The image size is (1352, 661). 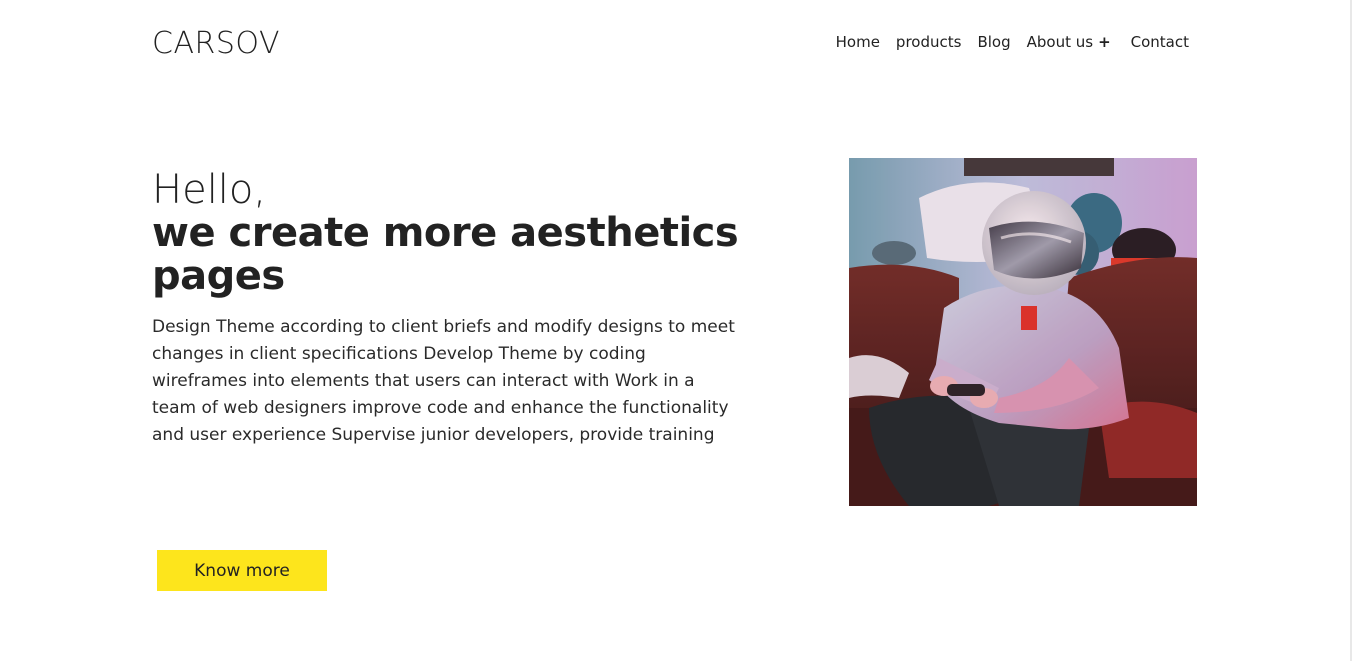 What do you see at coordinates (858, 42) in the screenshot?
I see `nav-item-home: Home` at bounding box center [858, 42].